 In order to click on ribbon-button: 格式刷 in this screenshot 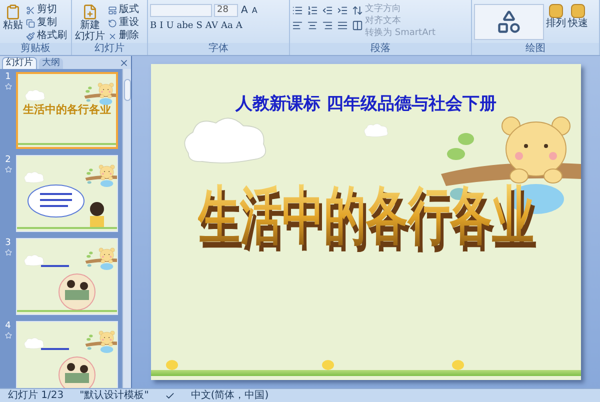, I will do `click(46, 36)`.